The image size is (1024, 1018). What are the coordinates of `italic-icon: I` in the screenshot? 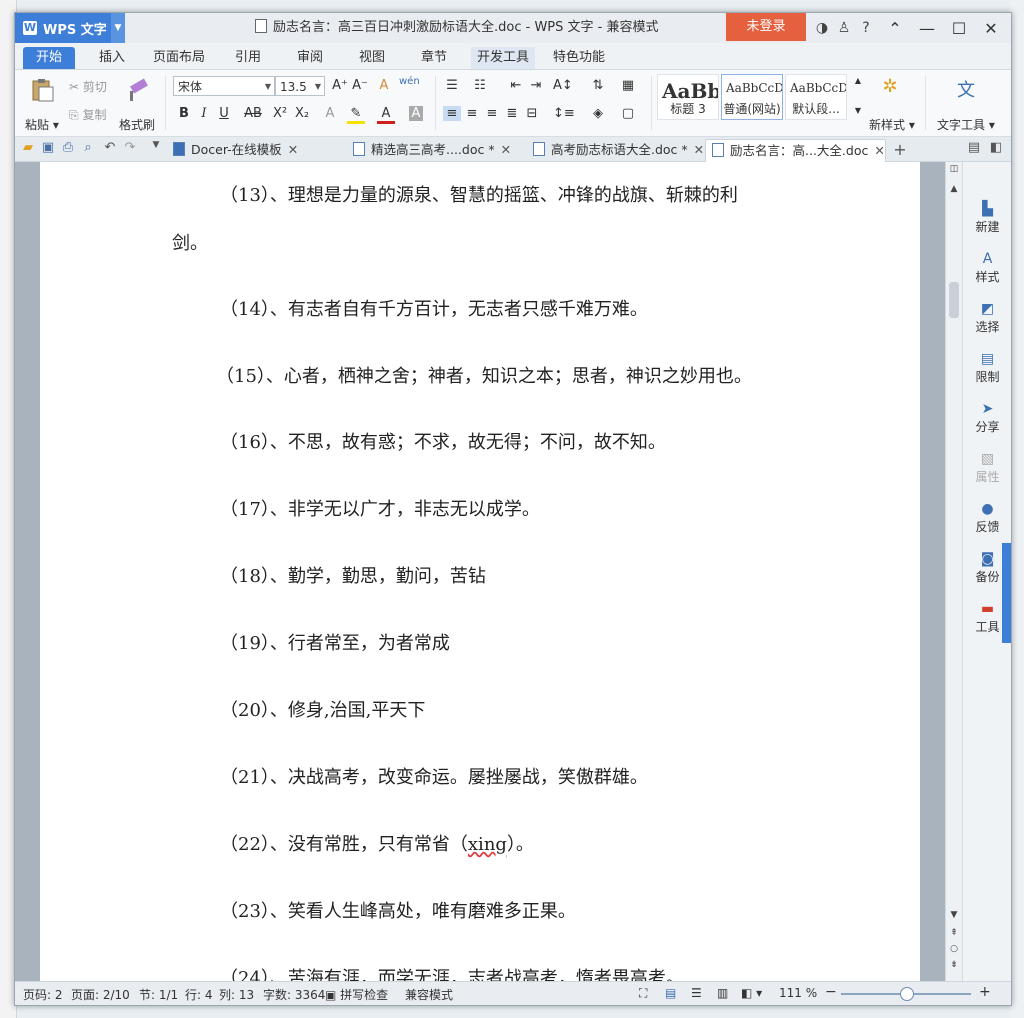 It's located at (204, 113).